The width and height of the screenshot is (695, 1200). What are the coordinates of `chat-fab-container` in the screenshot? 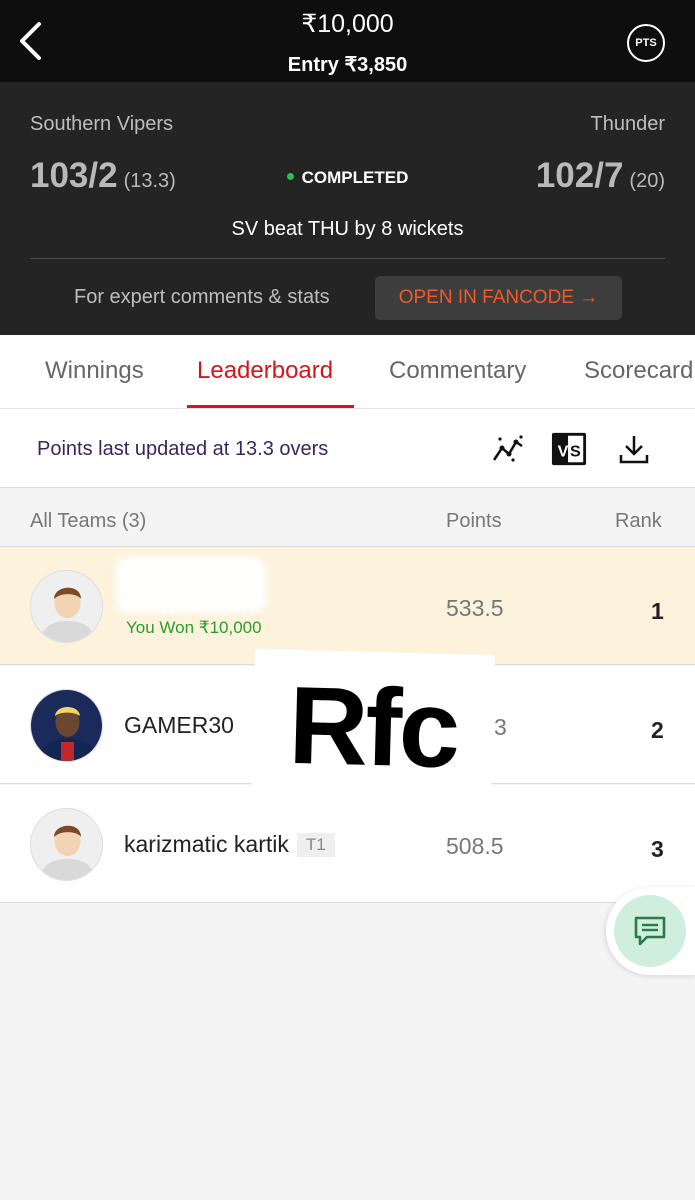 It's located at (650, 931).